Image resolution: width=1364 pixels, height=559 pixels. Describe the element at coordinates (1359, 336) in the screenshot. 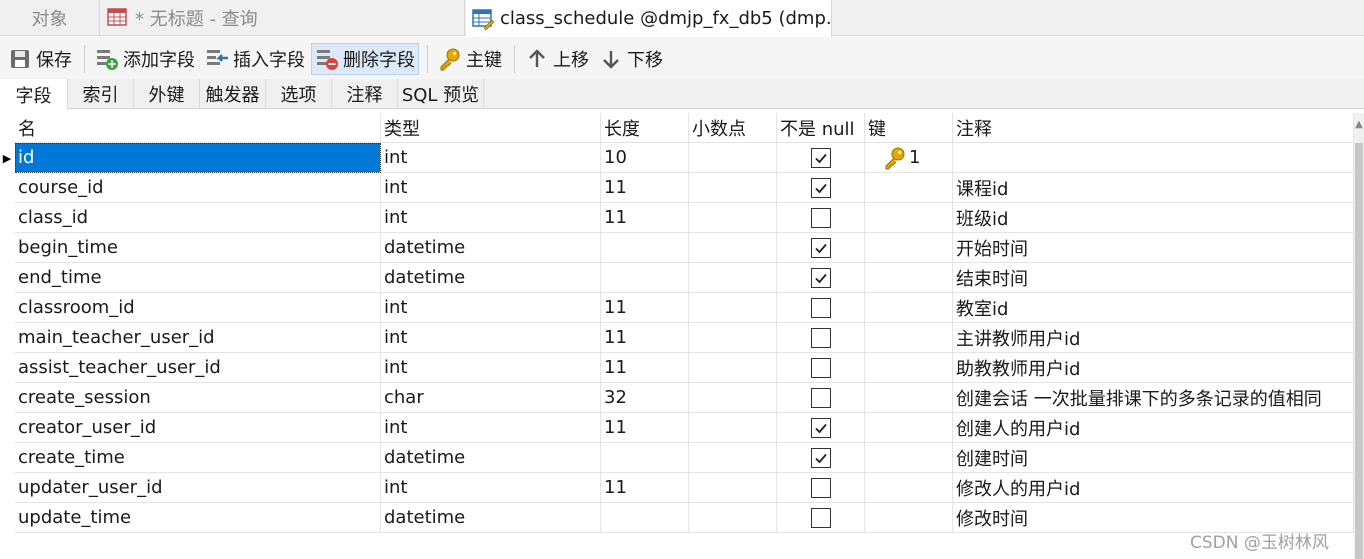

I see `vertical-scrollbar: ▲` at that location.